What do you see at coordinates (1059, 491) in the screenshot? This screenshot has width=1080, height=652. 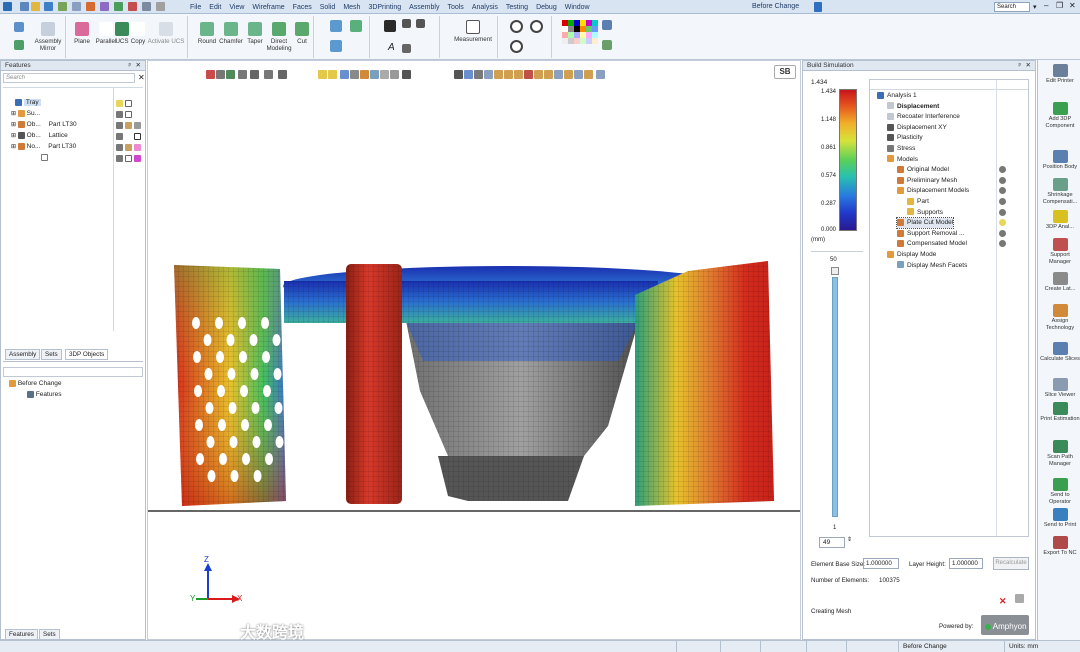 I see `sidebar-button: Send to Operator` at bounding box center [1059, 491].